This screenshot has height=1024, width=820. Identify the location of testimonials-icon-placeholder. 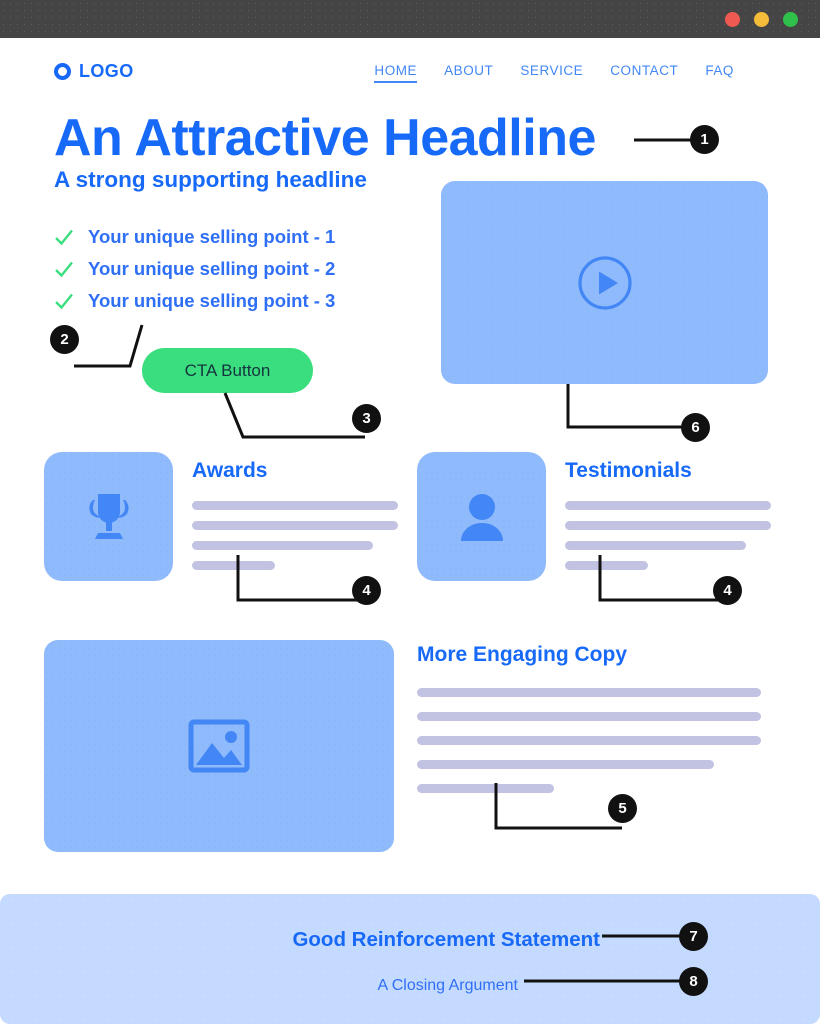
(481, 516).